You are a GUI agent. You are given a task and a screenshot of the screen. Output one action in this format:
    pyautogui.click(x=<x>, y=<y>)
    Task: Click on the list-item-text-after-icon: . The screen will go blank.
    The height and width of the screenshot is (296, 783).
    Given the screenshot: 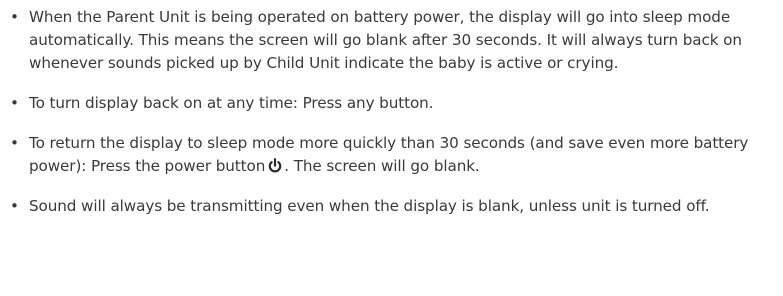 What is the action you would take?
    pyautogui.click(x=382, y=166)
    